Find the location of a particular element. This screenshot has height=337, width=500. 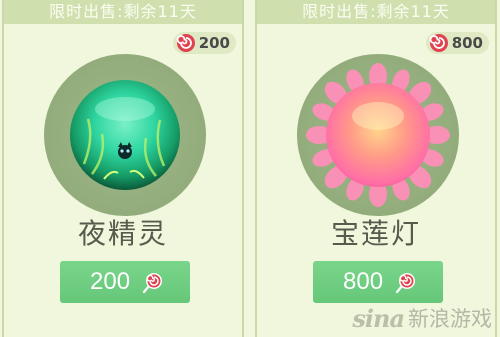

watermark-text: 新浪游戏 is located at coordinates (450, 319).